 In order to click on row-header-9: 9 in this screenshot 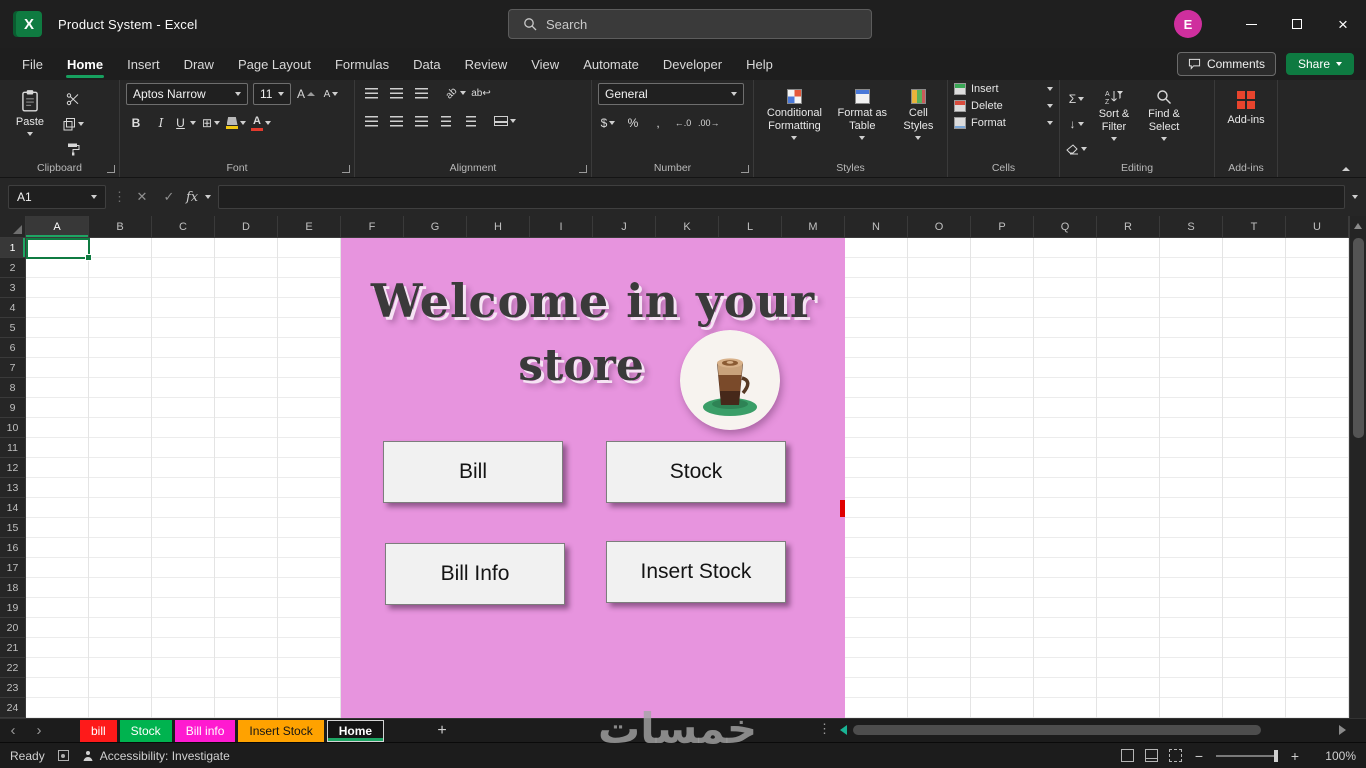, I will do `click(13, 408)`.